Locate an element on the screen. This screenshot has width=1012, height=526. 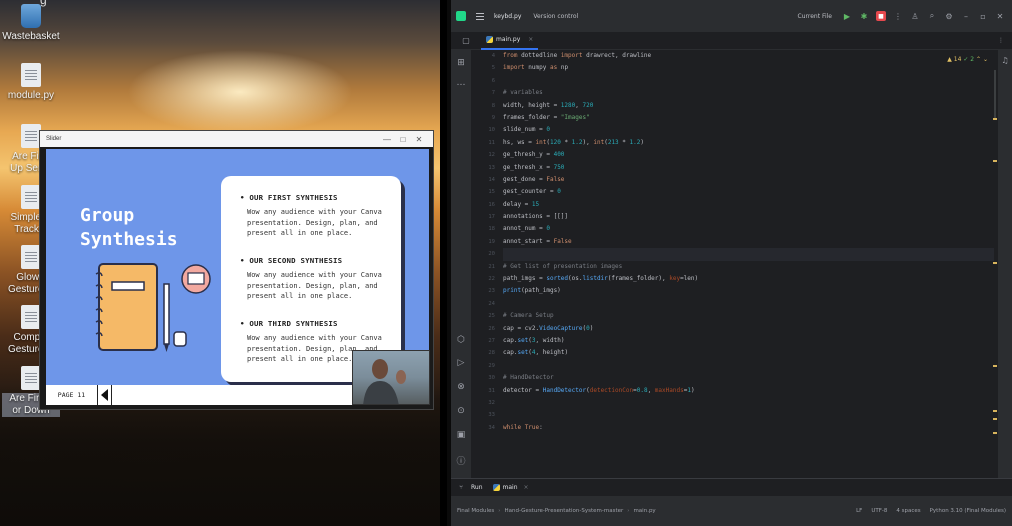
version-control-selector: Version control is located at coordinates (555, 16).